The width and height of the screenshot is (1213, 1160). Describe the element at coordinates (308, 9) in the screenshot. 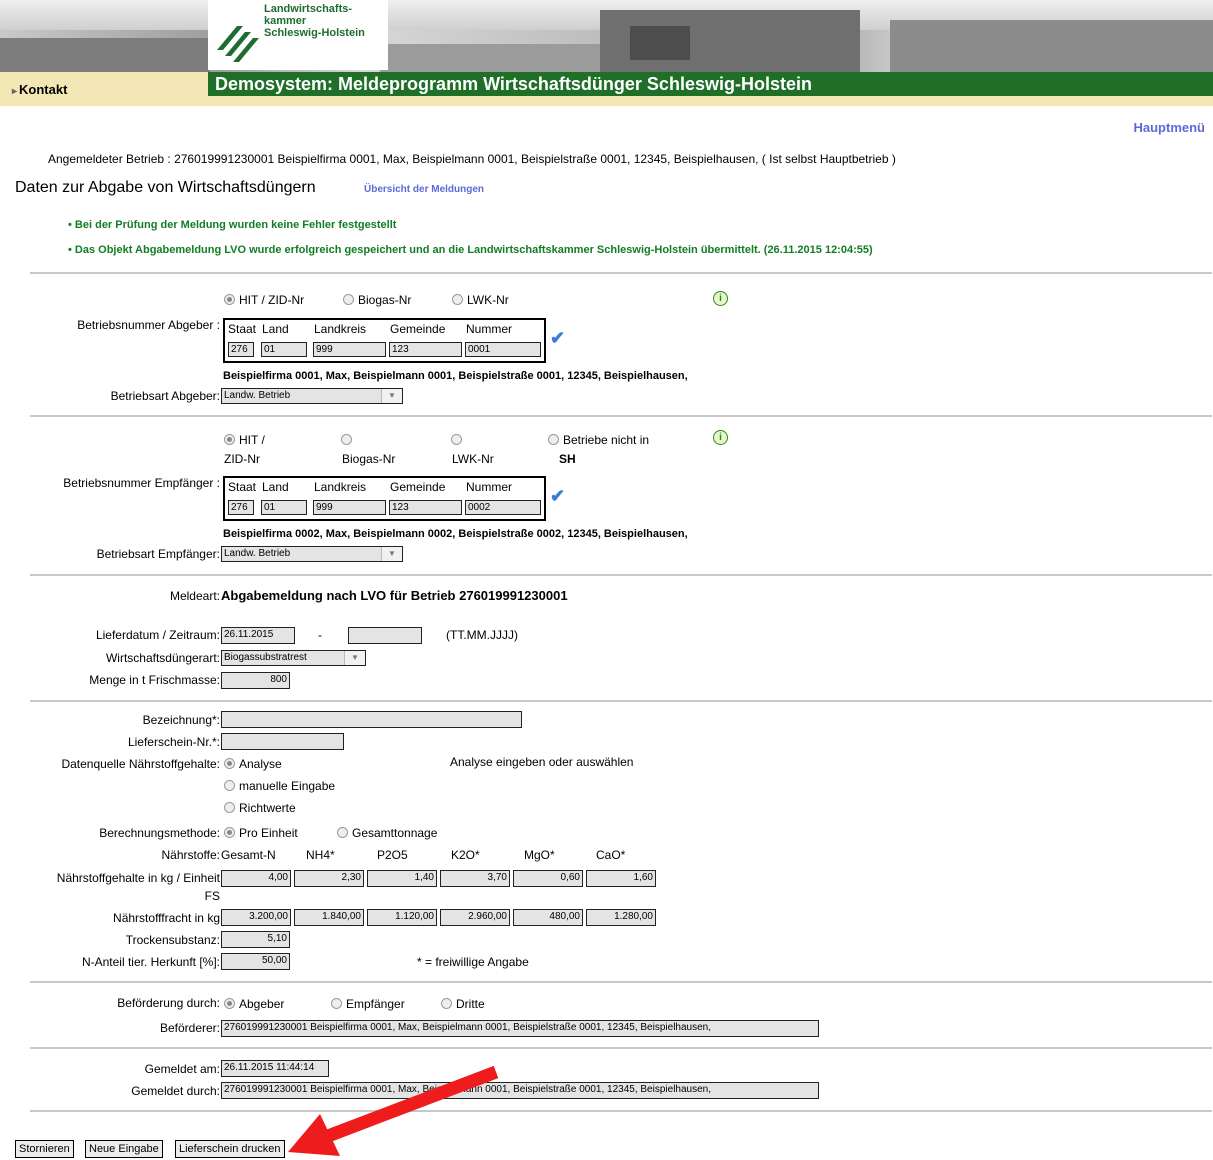

I see `logo-line-1: Landwirtschafts-` at that location.